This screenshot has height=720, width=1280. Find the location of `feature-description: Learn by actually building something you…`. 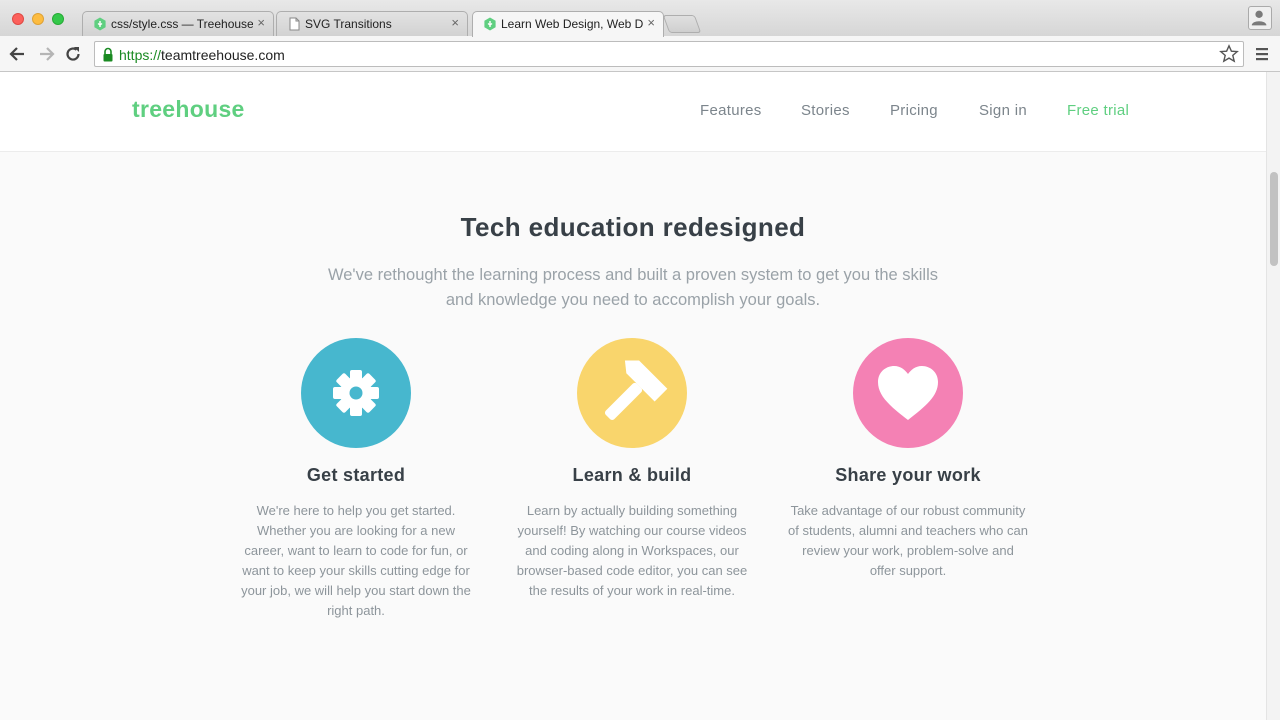

feature-description: Learn by actually building something you… is located at coordinates (632, 550).